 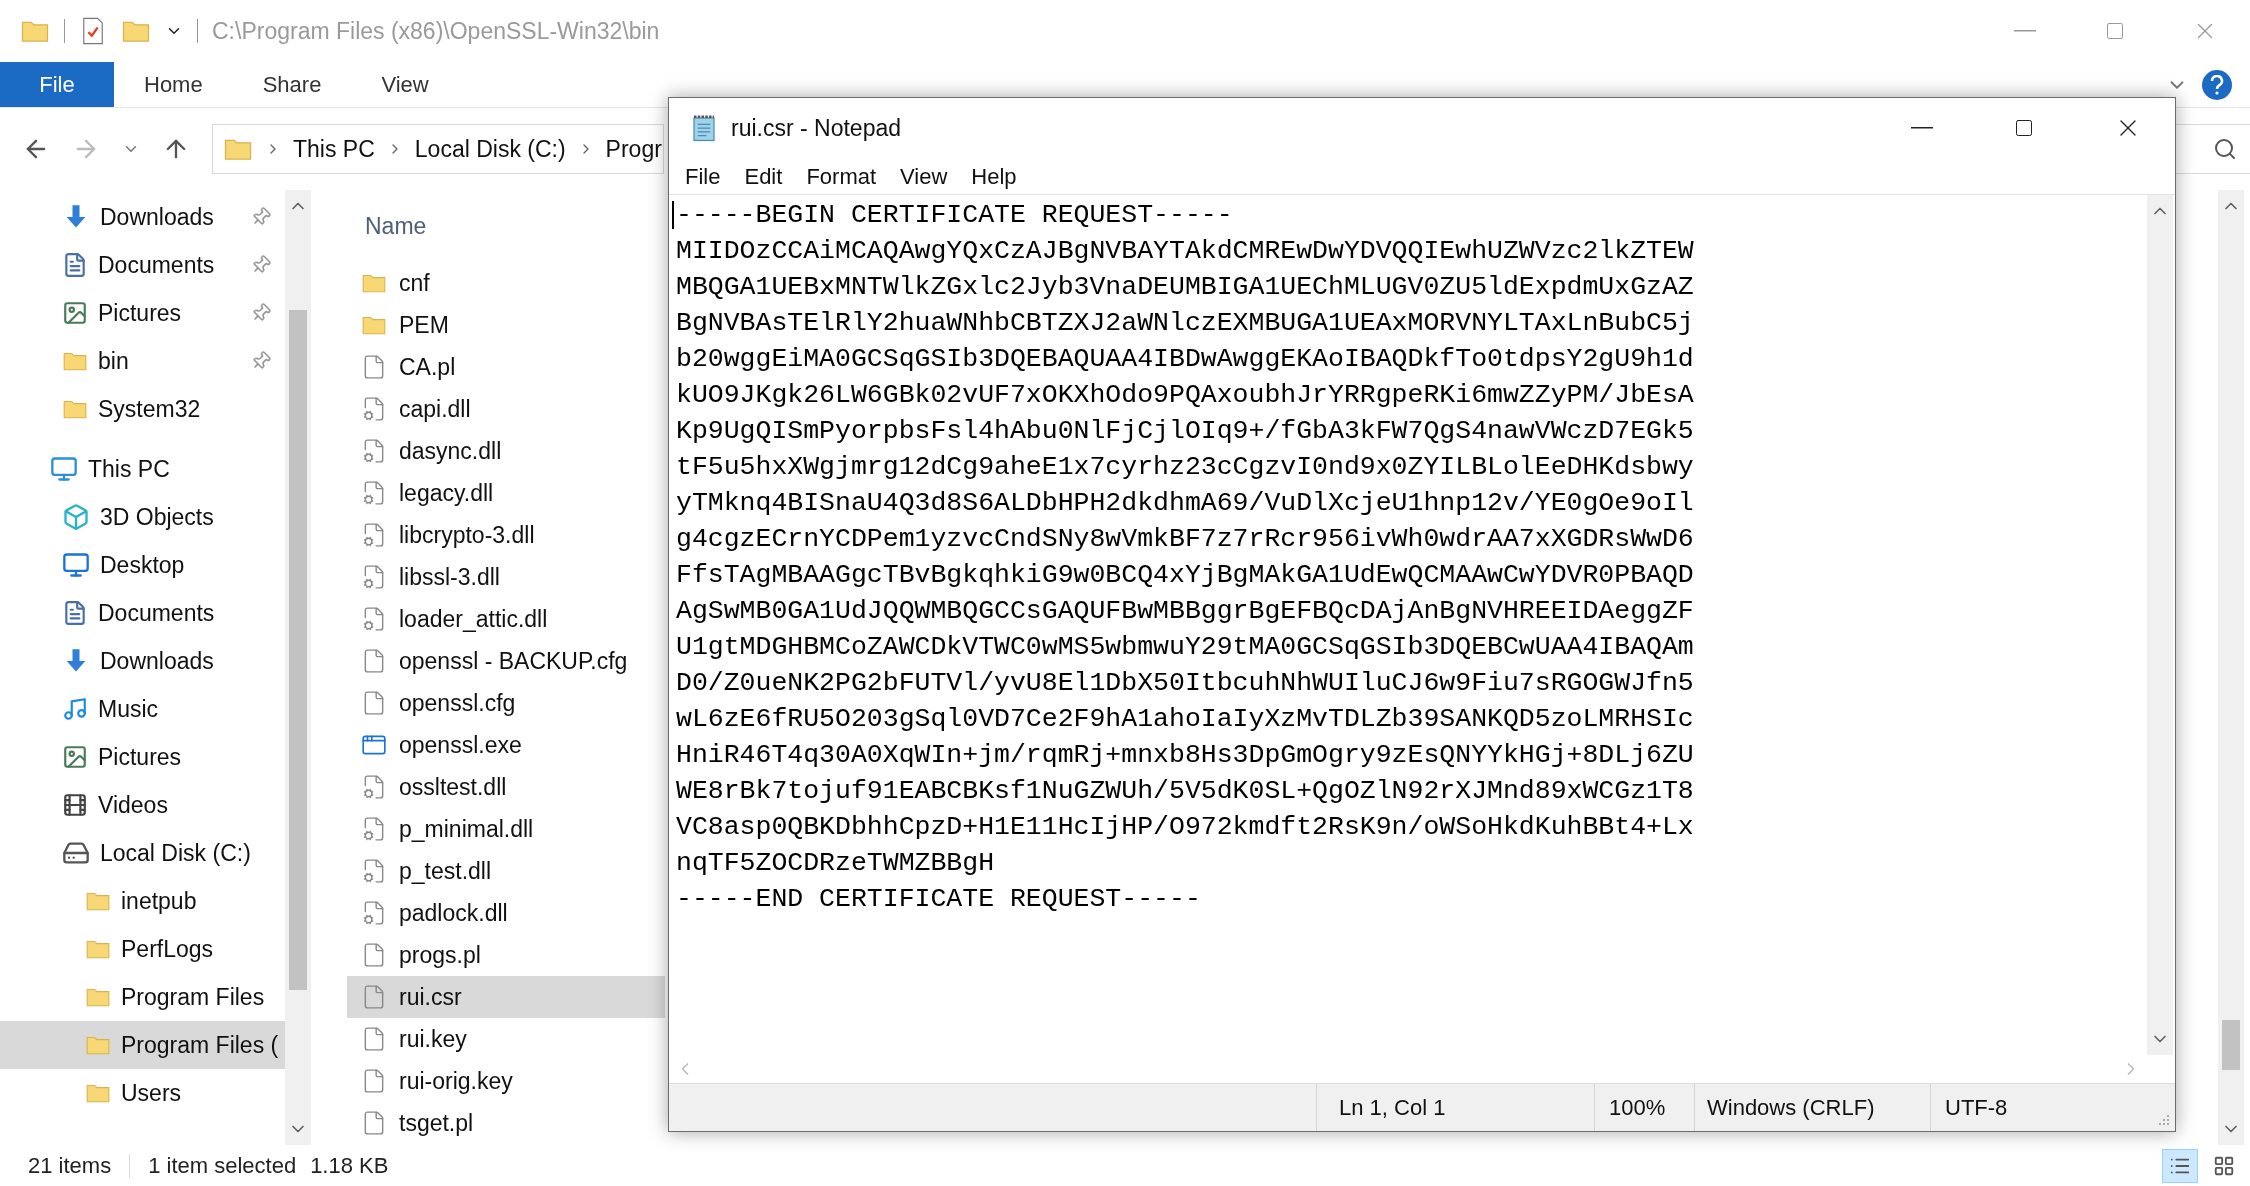 I want to click on file-row: legacy.dll, so click(x=506, y=493).